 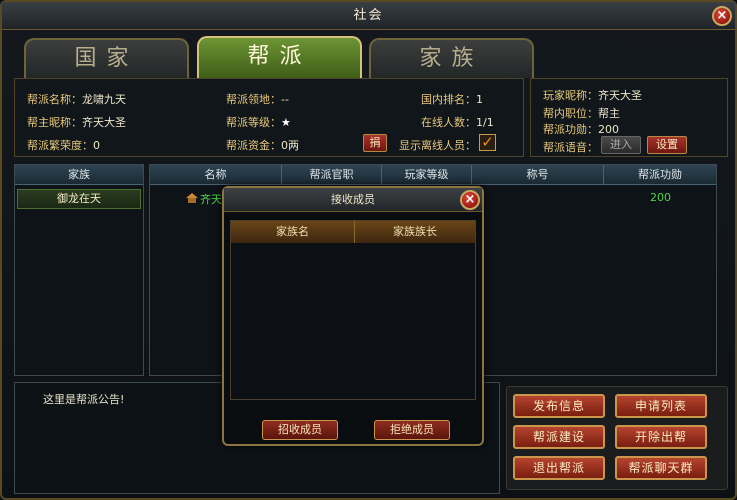 I want to click on guild-leader-value: 齐天大圣, so click(x=104, y=122).